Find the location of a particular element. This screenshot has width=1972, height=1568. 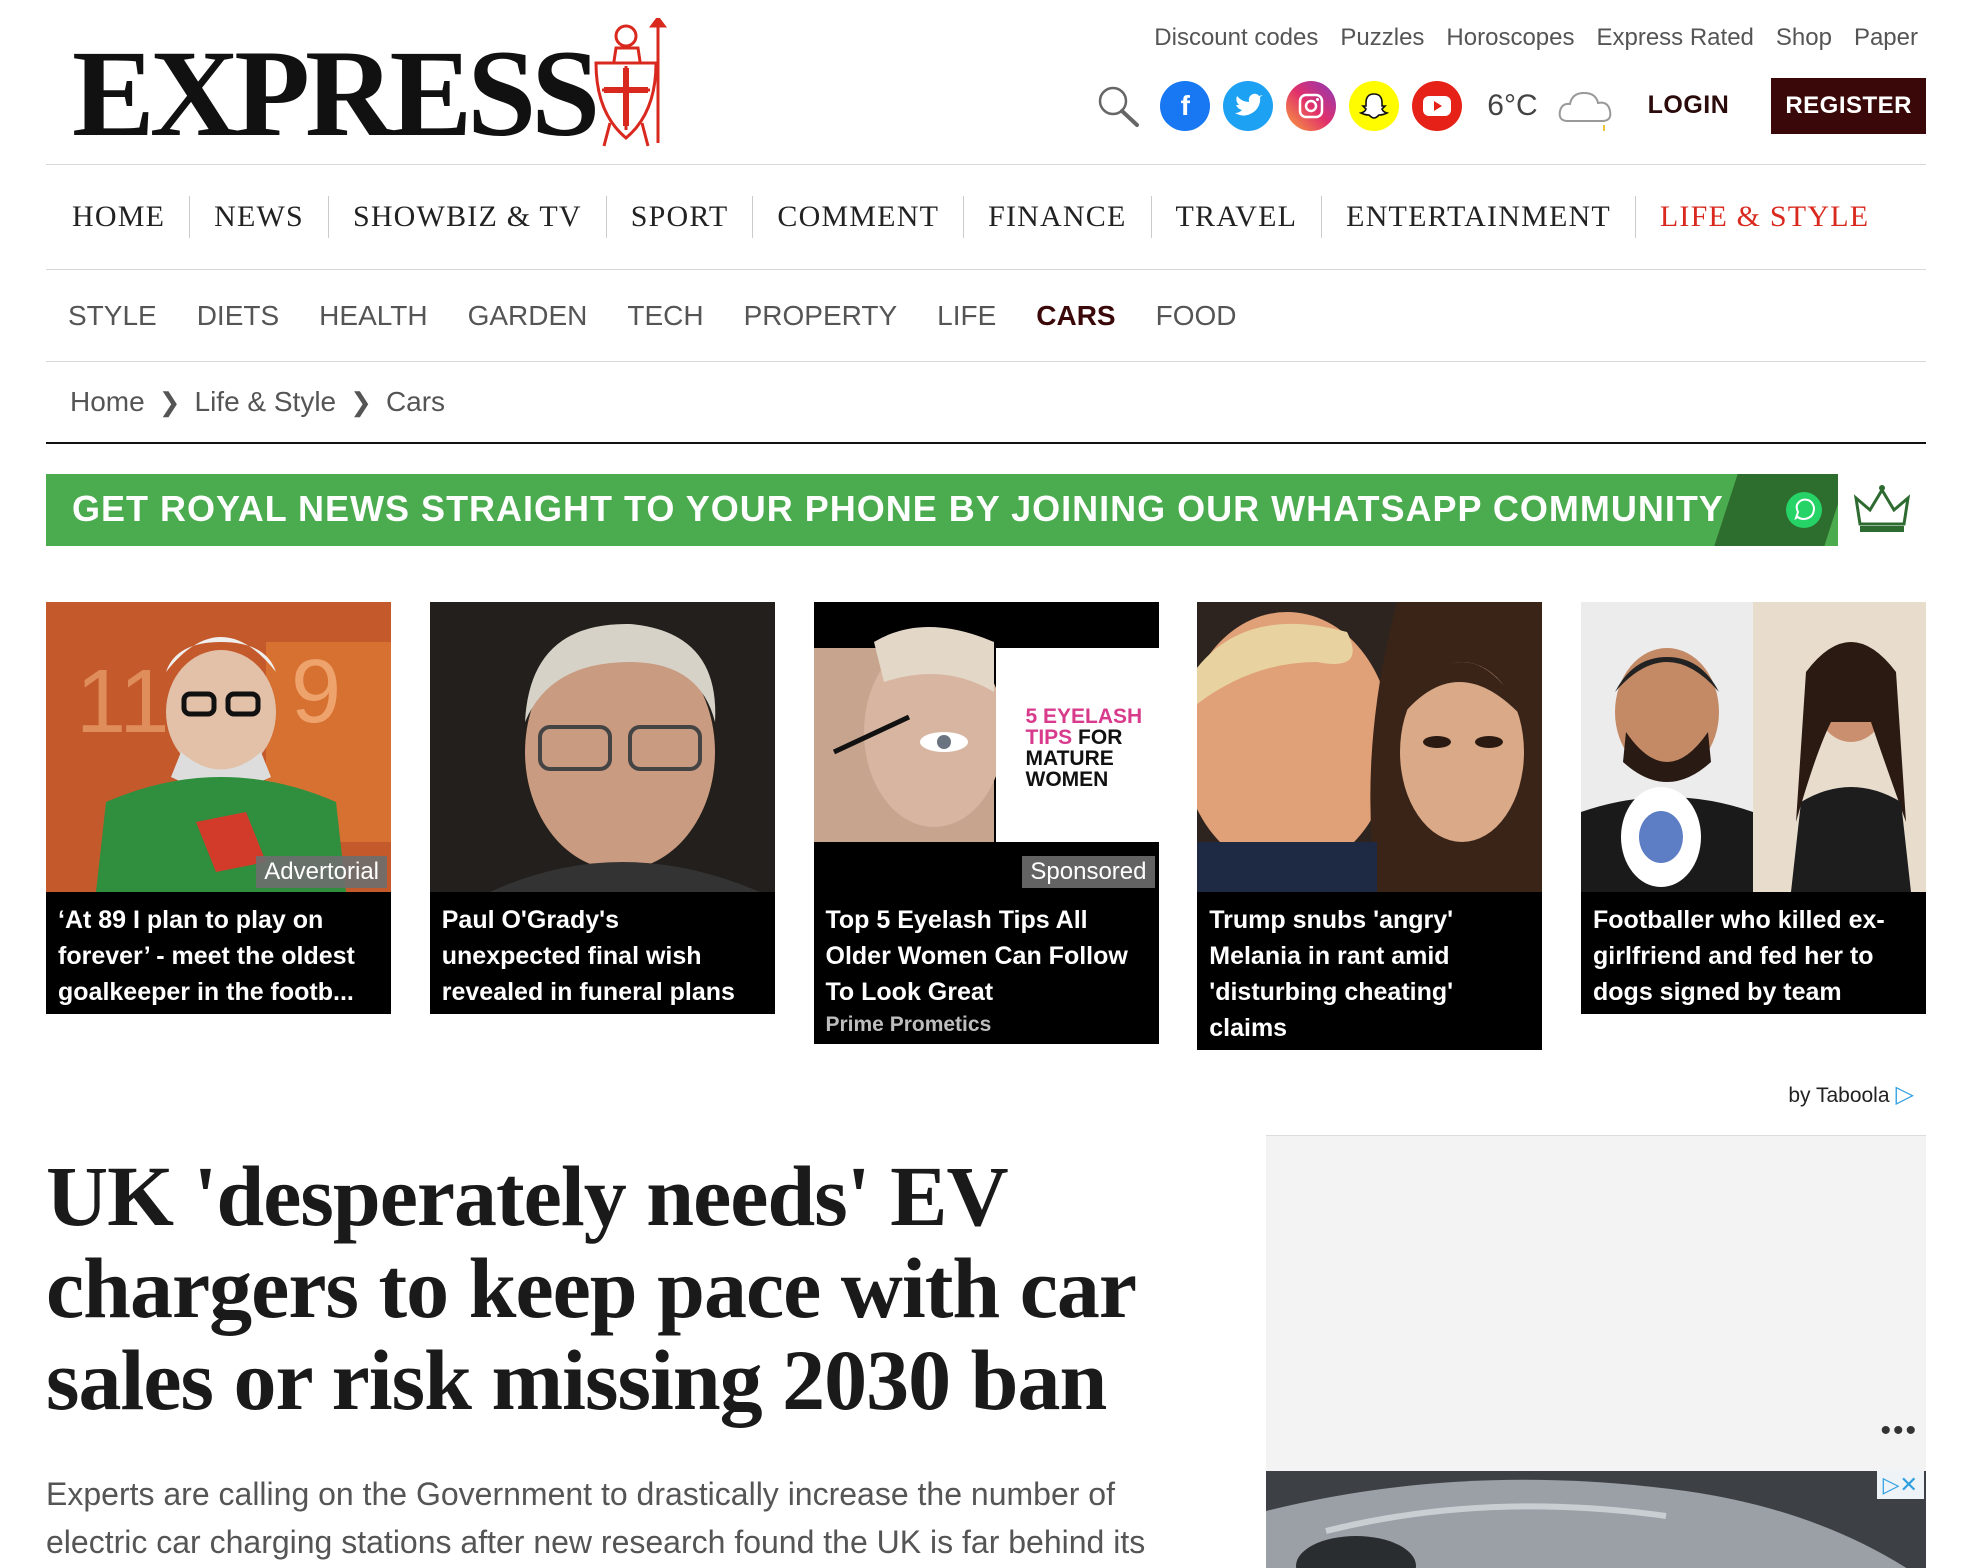

link-shop: Shop is located at coordinates (1804, 38).